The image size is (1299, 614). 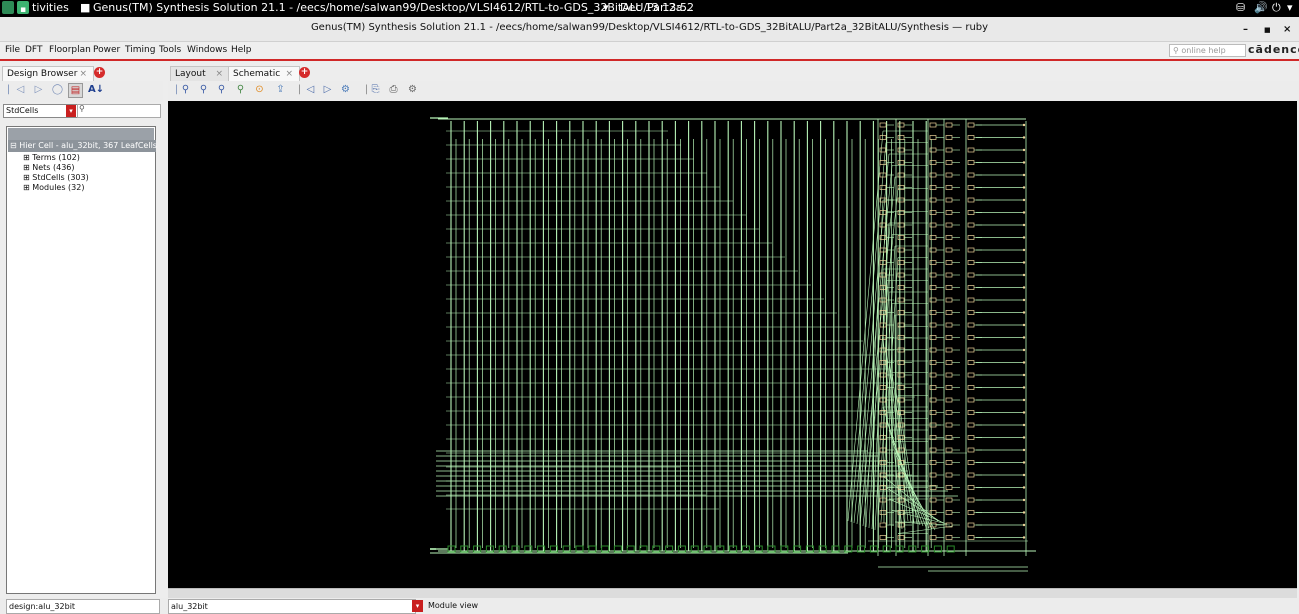 I want to click on status-bar: design:alu_32bit alu_32bit ▾ Module view, so click(x=649, y=606).